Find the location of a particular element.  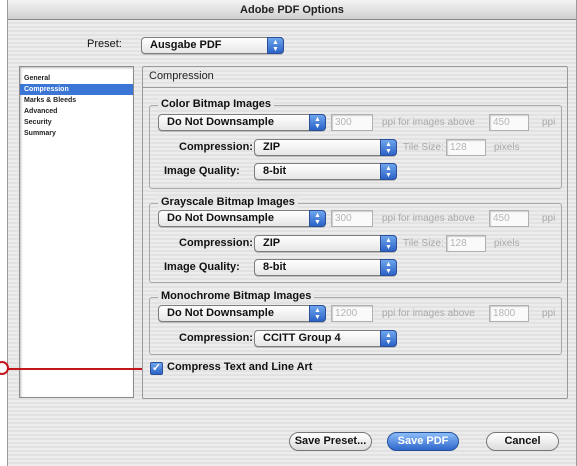

gray-downsample-dropdown: Do Not Downsample ▲ ▼ is located at coordinates (242, 218).